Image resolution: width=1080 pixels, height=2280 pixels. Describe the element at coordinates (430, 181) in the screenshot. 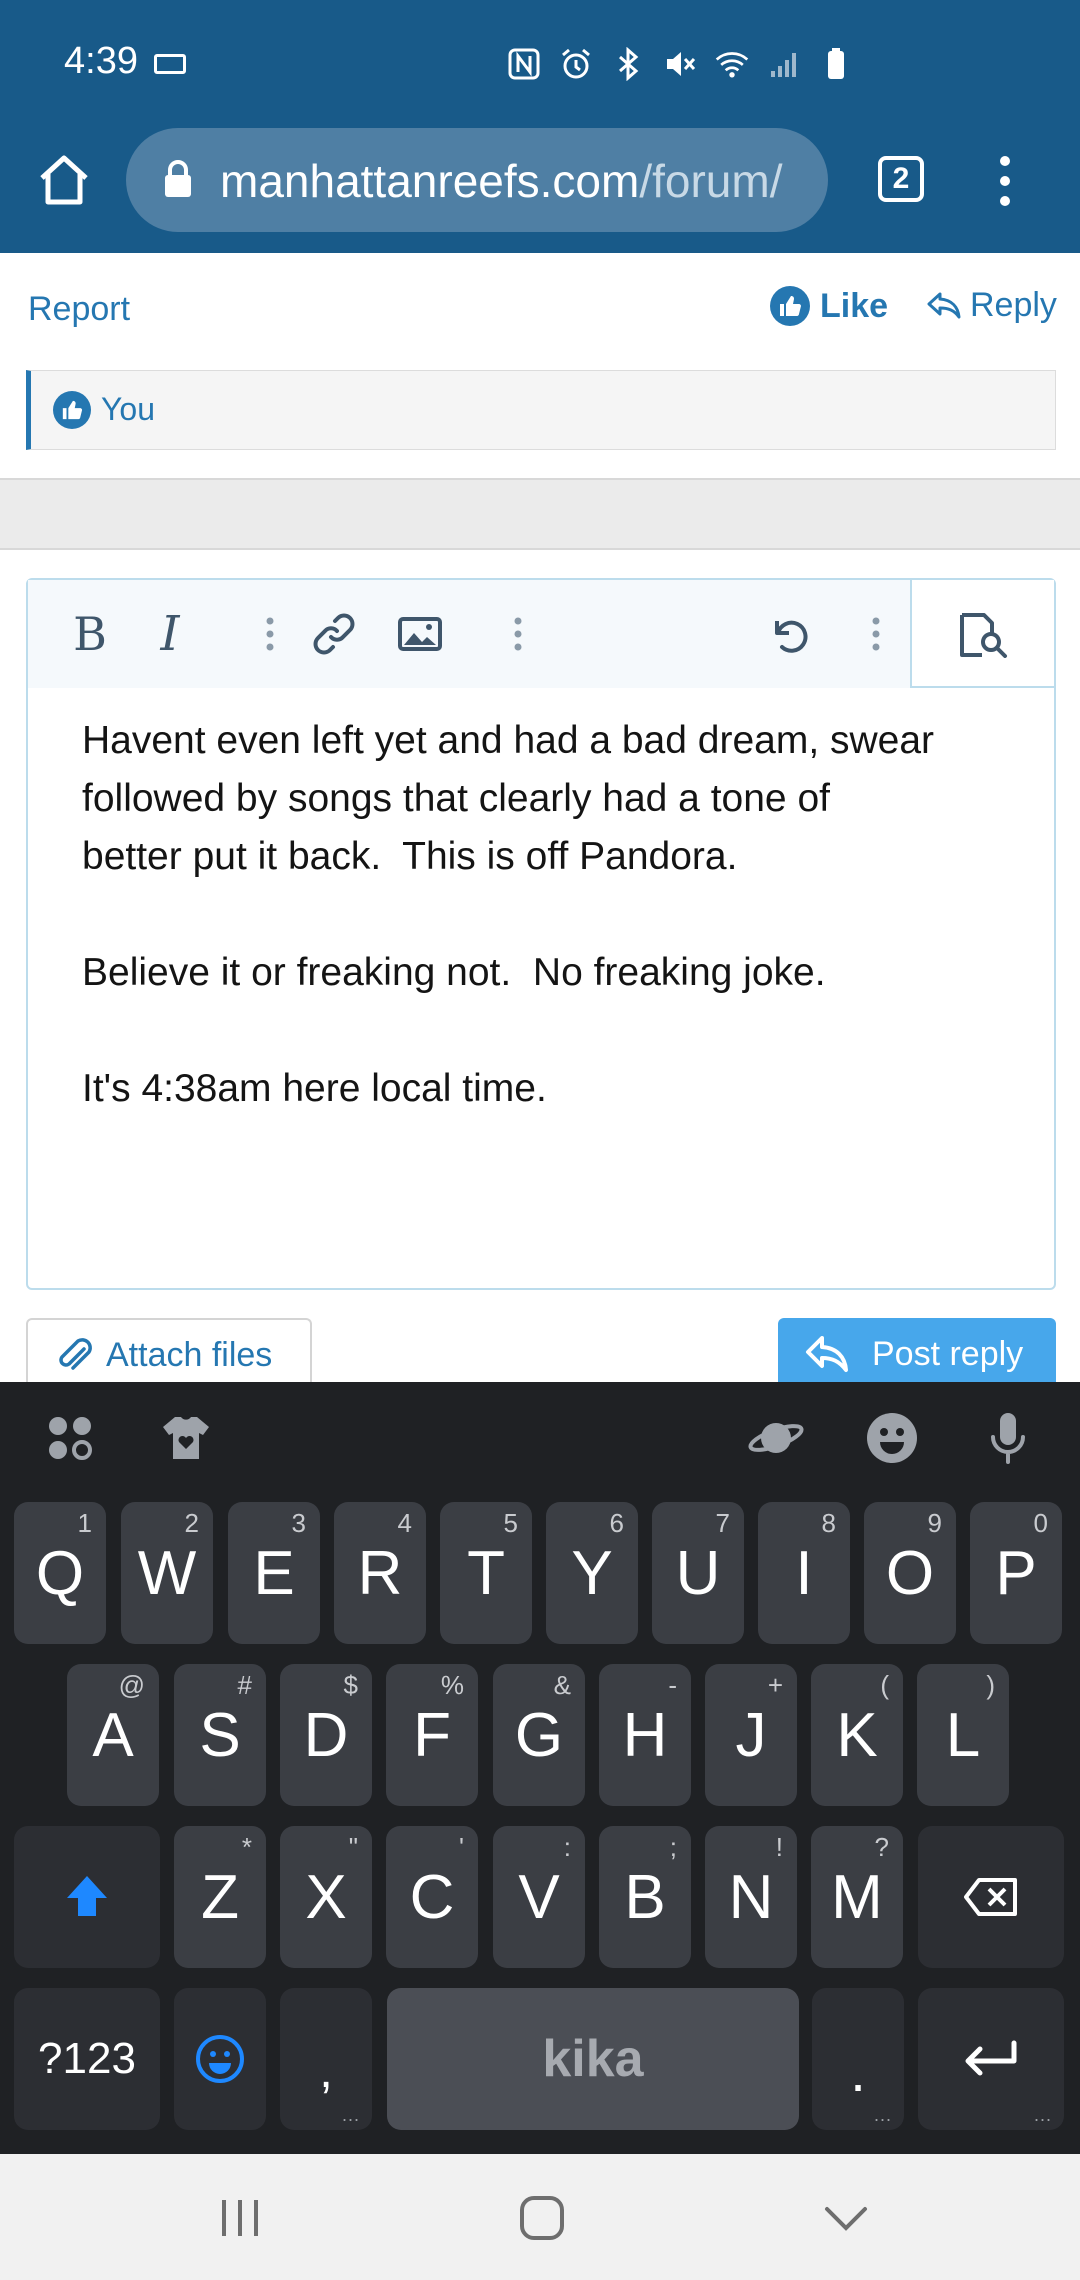

I see `url-domain: manhattanreefs.com` at that location.